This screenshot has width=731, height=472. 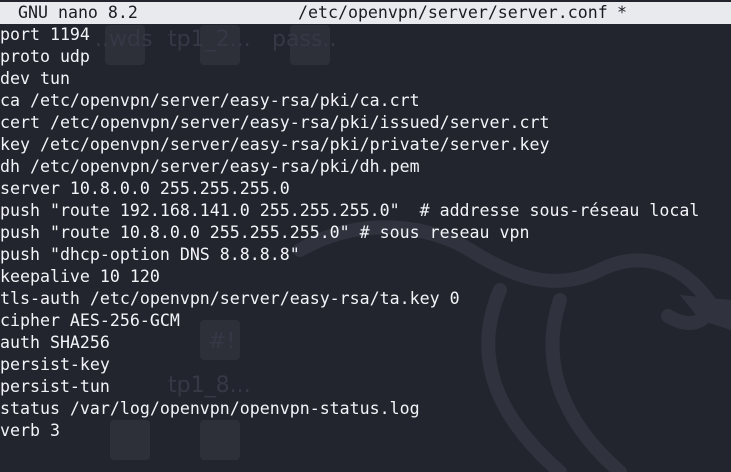 I want to click on config-line: cipher AES-256-GCM, so click(x=349, y=321).